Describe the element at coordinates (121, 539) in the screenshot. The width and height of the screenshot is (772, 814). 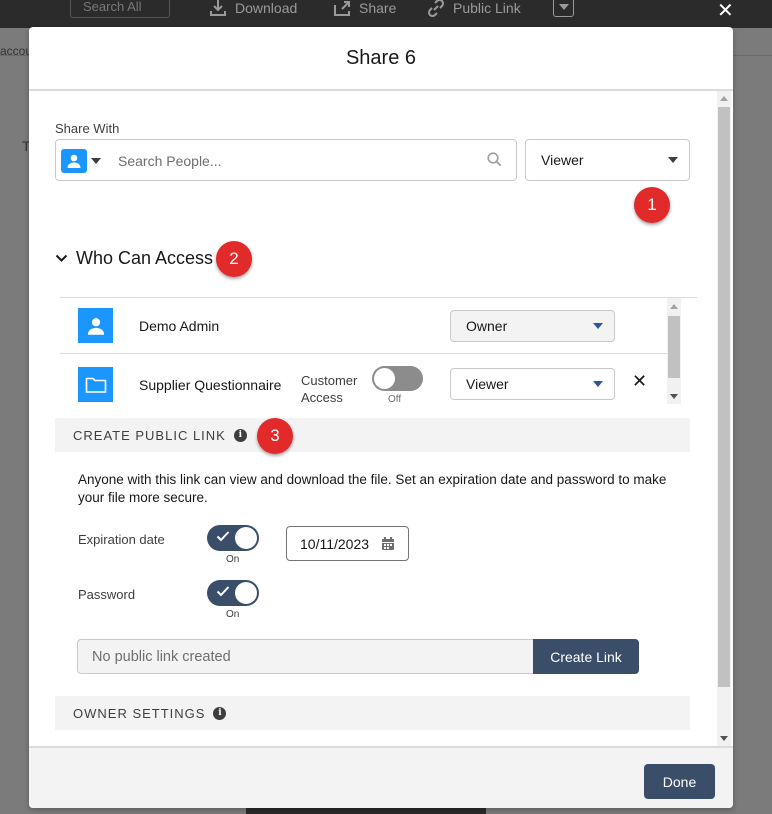
I see `expiration-date-label: Expiration date` at that location.